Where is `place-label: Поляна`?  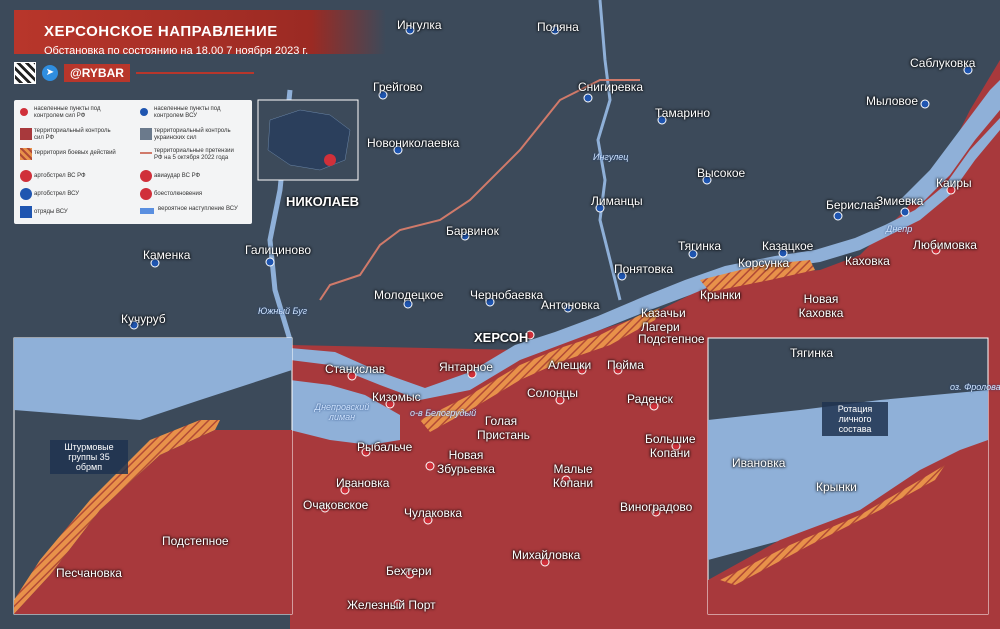 place-label: Поляна is located at coordinates (558, 27).